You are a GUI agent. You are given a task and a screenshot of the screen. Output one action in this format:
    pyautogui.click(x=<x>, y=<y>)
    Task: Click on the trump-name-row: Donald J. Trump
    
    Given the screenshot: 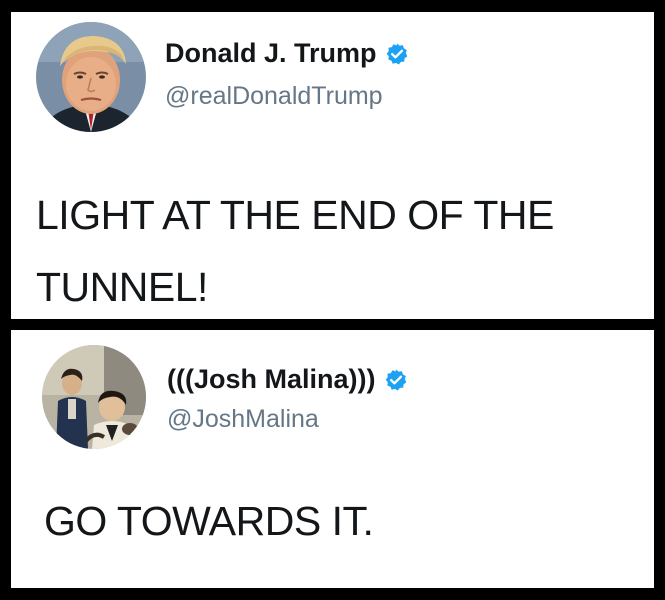 What is the action you would take?
    pyautogui.click(x=287, y=53)
    